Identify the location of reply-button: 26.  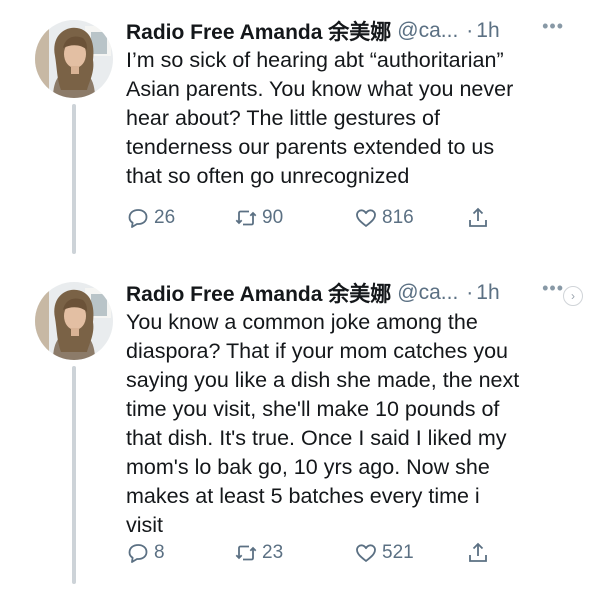
(150, 218).